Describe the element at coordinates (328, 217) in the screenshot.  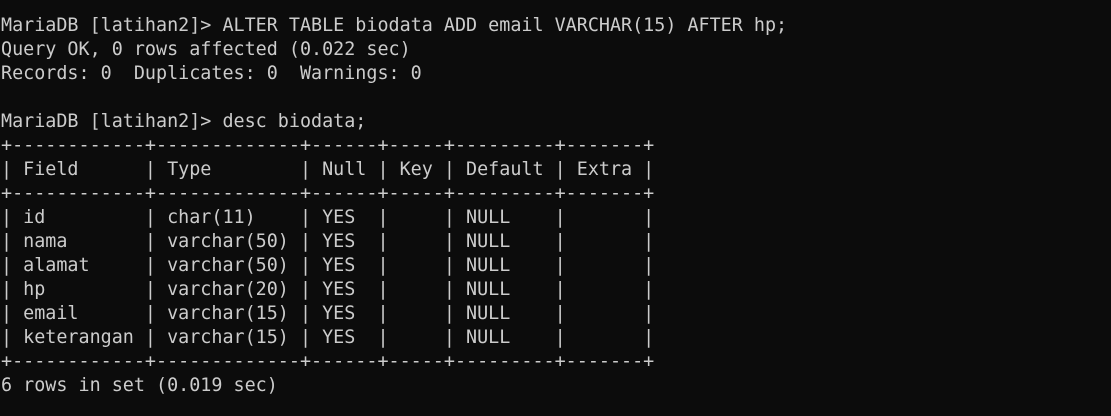
I see `table-row: | id | char(11) | YES | | NULL | |` at that location.